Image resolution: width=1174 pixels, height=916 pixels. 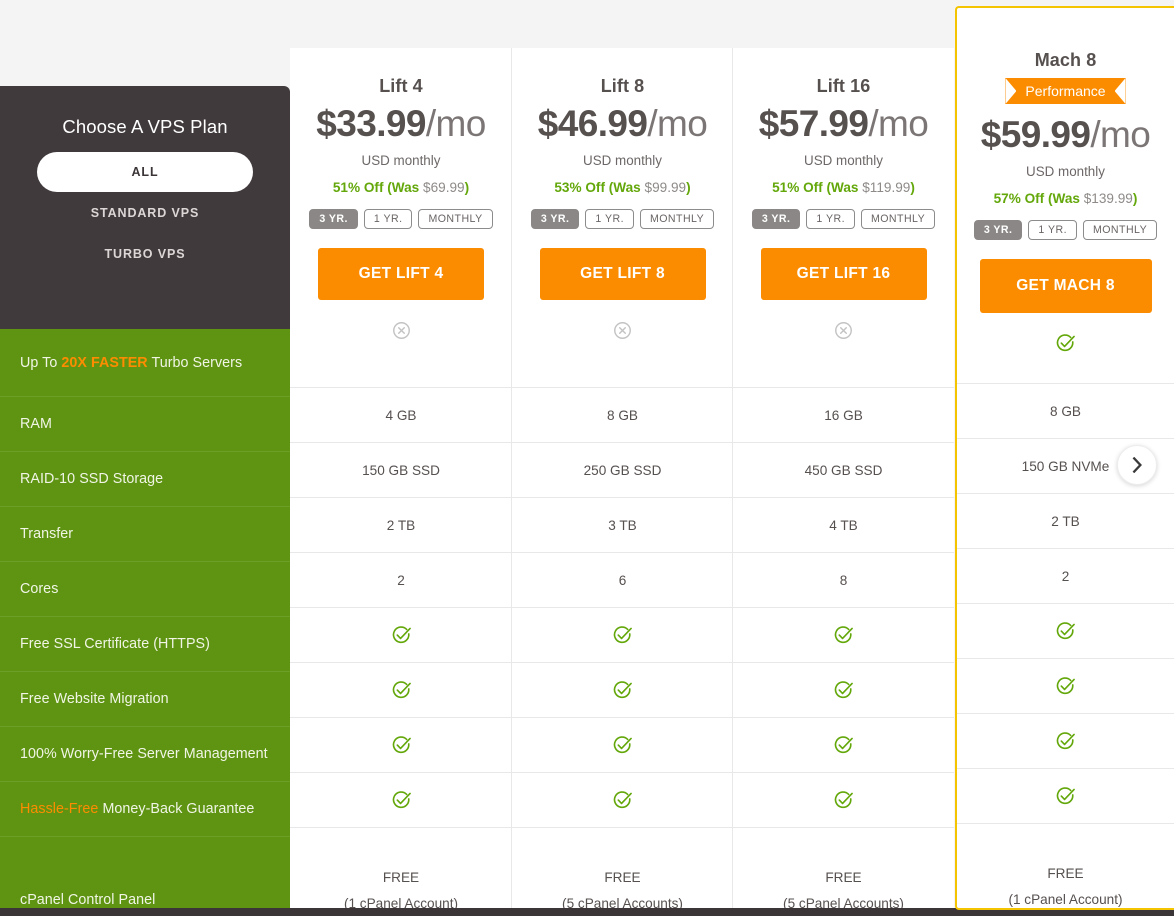 I want to click on feature-label-text: Free Website Migration, so click(x=94, y=699).